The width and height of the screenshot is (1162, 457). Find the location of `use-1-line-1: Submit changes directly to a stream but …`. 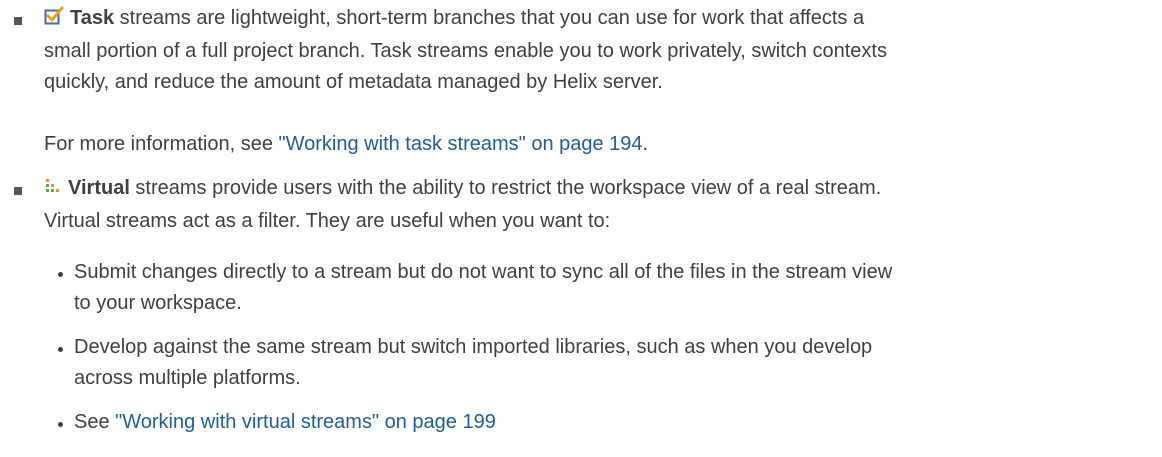

use-1-line-1: Submit changes directly to a stream but … is located at coordinates (483, 272).